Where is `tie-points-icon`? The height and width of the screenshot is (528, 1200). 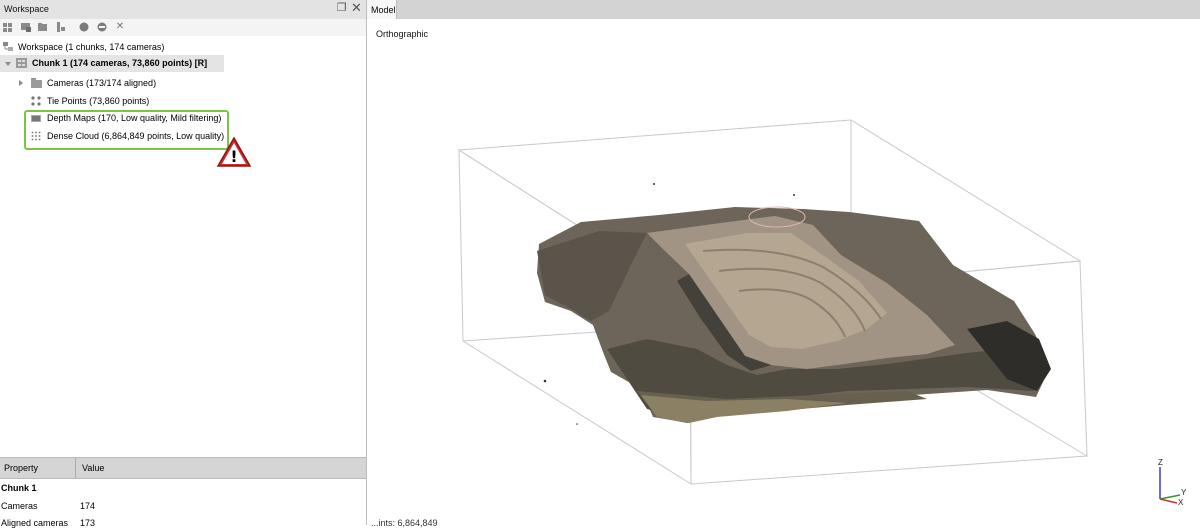 tie-points-icon is located at coordinates (36, 101).